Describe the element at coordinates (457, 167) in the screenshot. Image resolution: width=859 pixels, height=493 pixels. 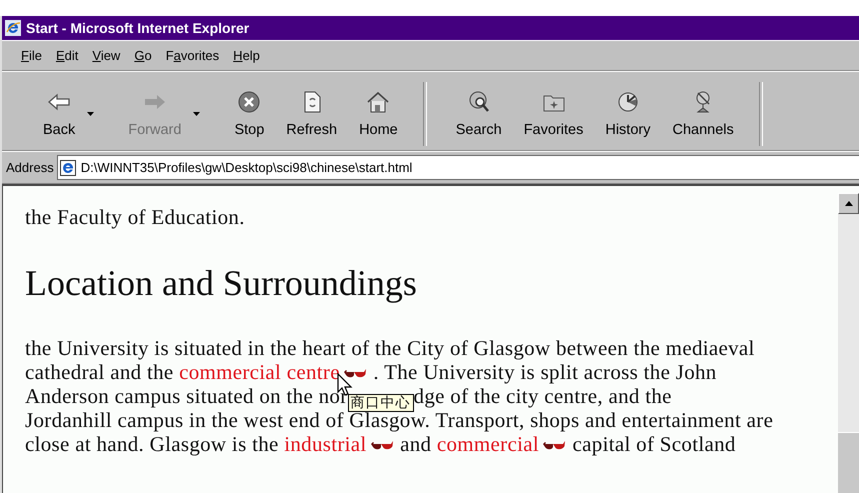
I see `address-field: D:\WINNT35\Profiles\gw\Desktop\sci98\chinese\start.html` at that location.